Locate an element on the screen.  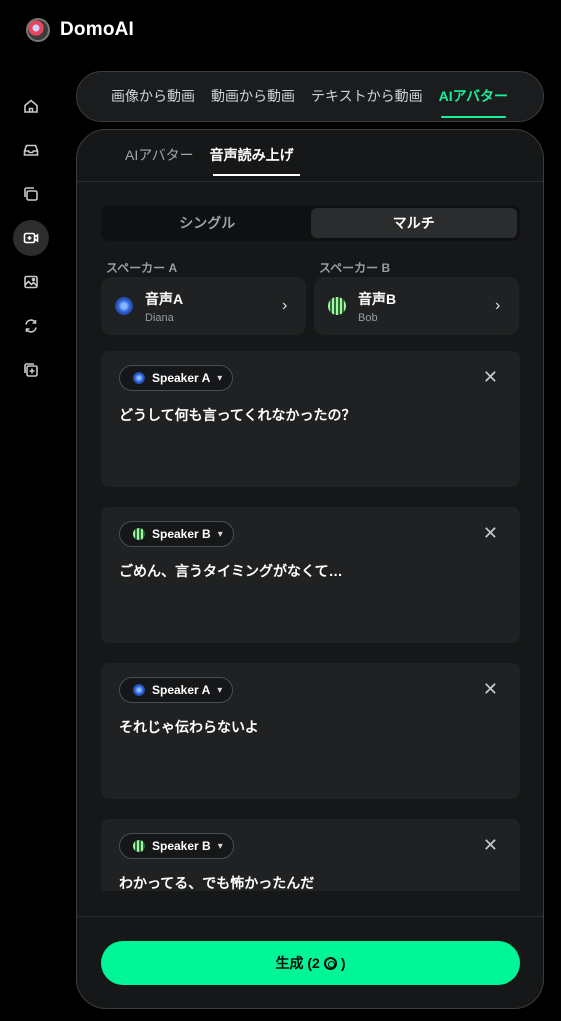
toggle-multi: マルチ is located at coordinates (413, 223).